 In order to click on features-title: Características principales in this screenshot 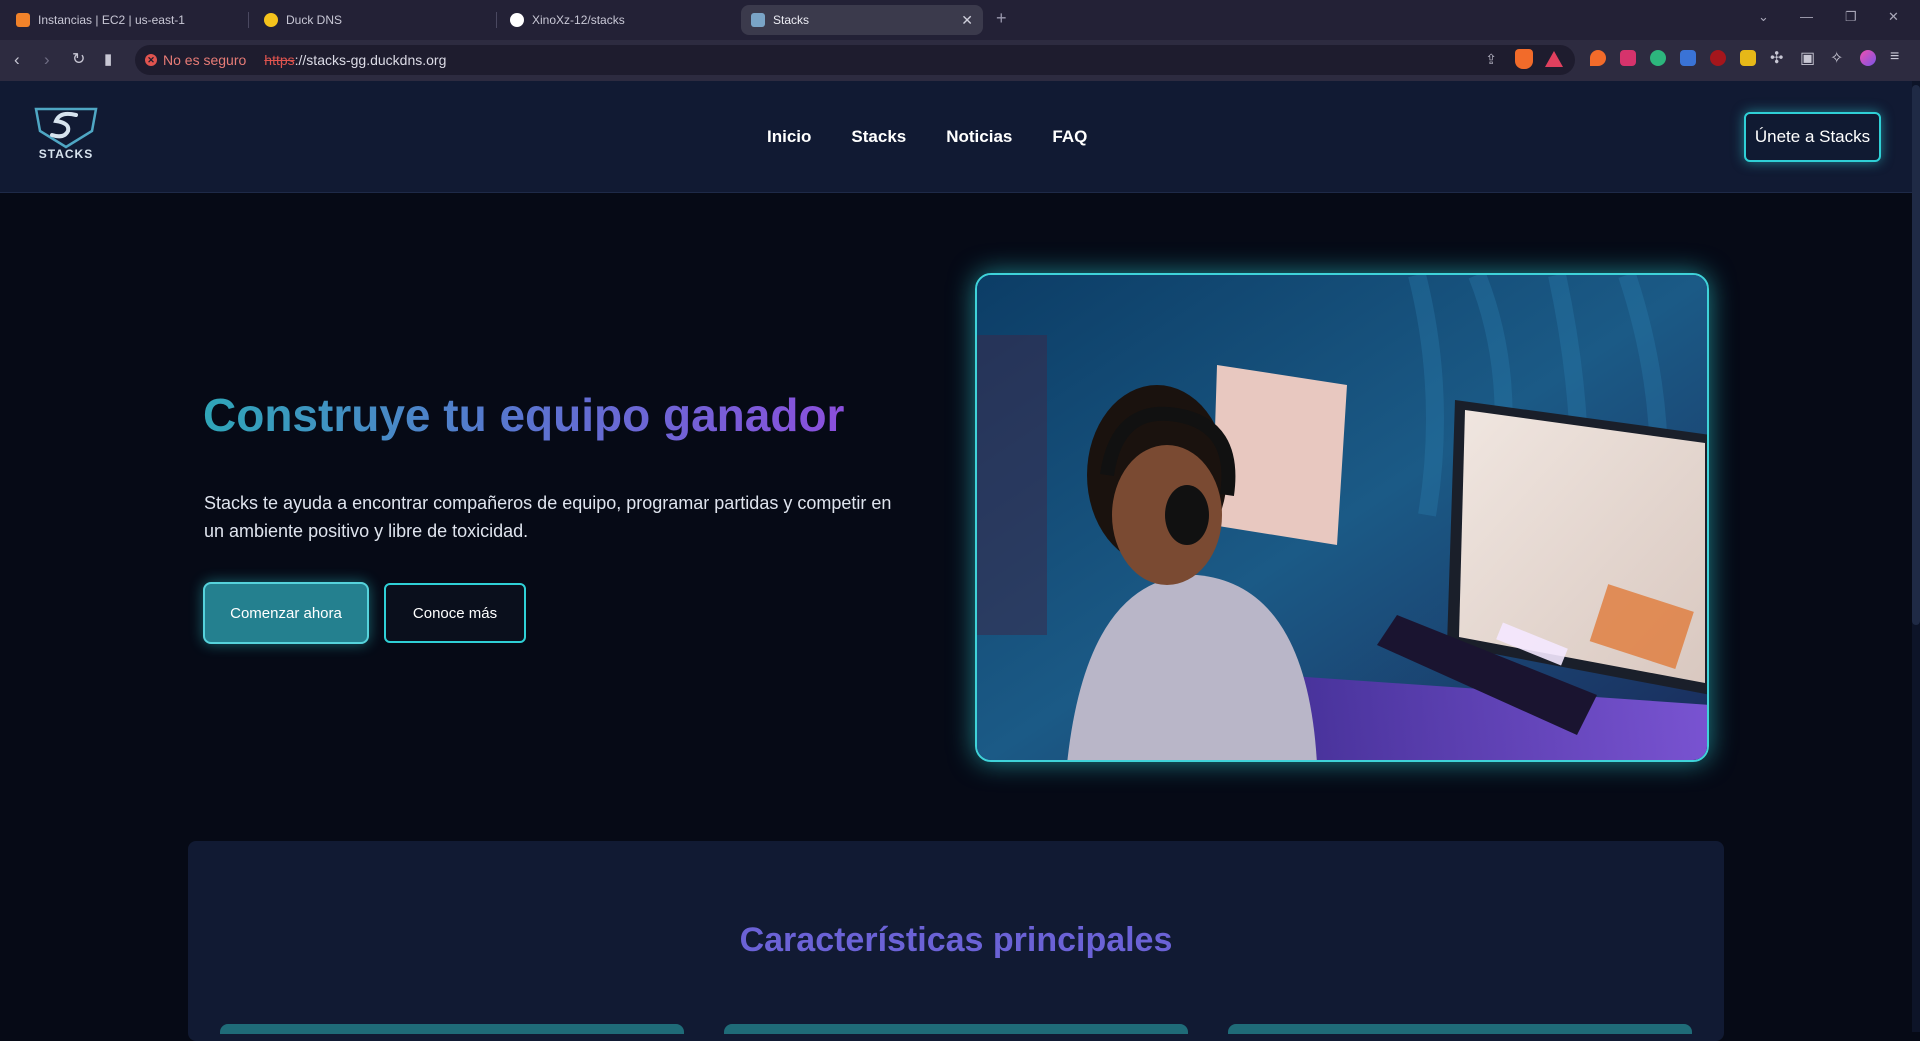, I will do `click(956, 940)`.